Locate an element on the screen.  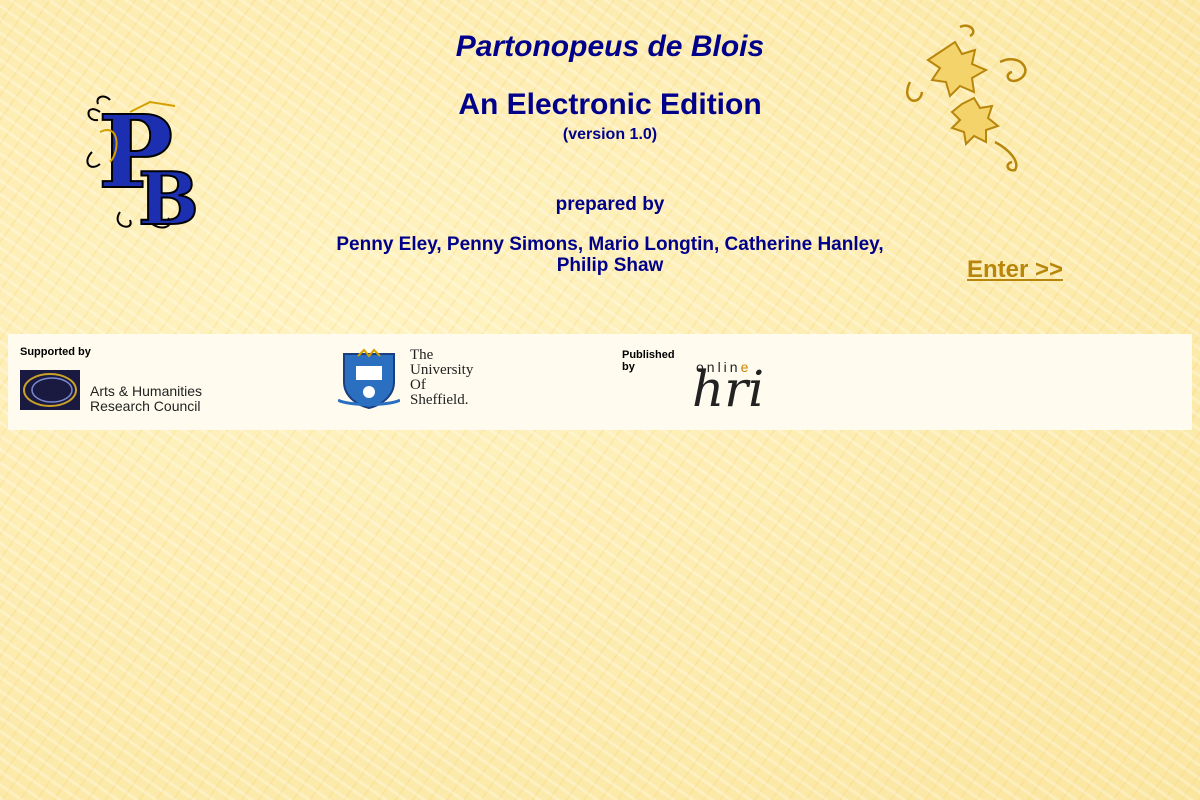
sheffield-line-4: Sheffield. is located at coordinates (439, 400).